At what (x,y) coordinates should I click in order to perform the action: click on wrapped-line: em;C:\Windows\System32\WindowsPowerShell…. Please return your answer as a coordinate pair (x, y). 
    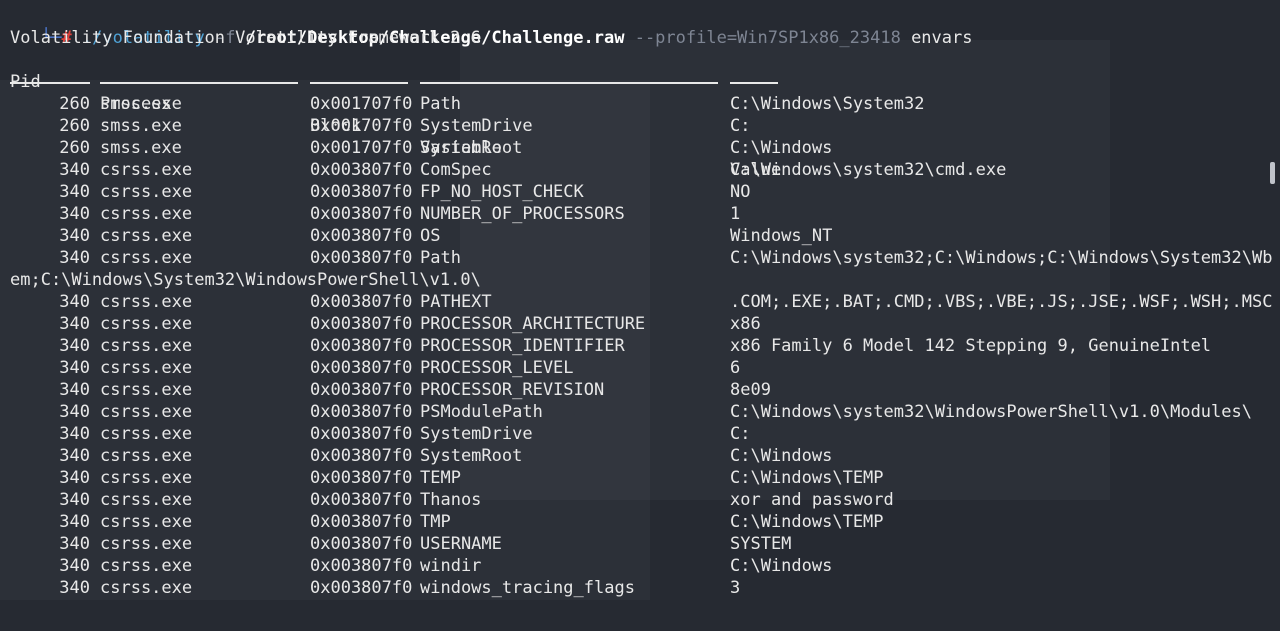
    Looking at the image, I should click on (245, 280).